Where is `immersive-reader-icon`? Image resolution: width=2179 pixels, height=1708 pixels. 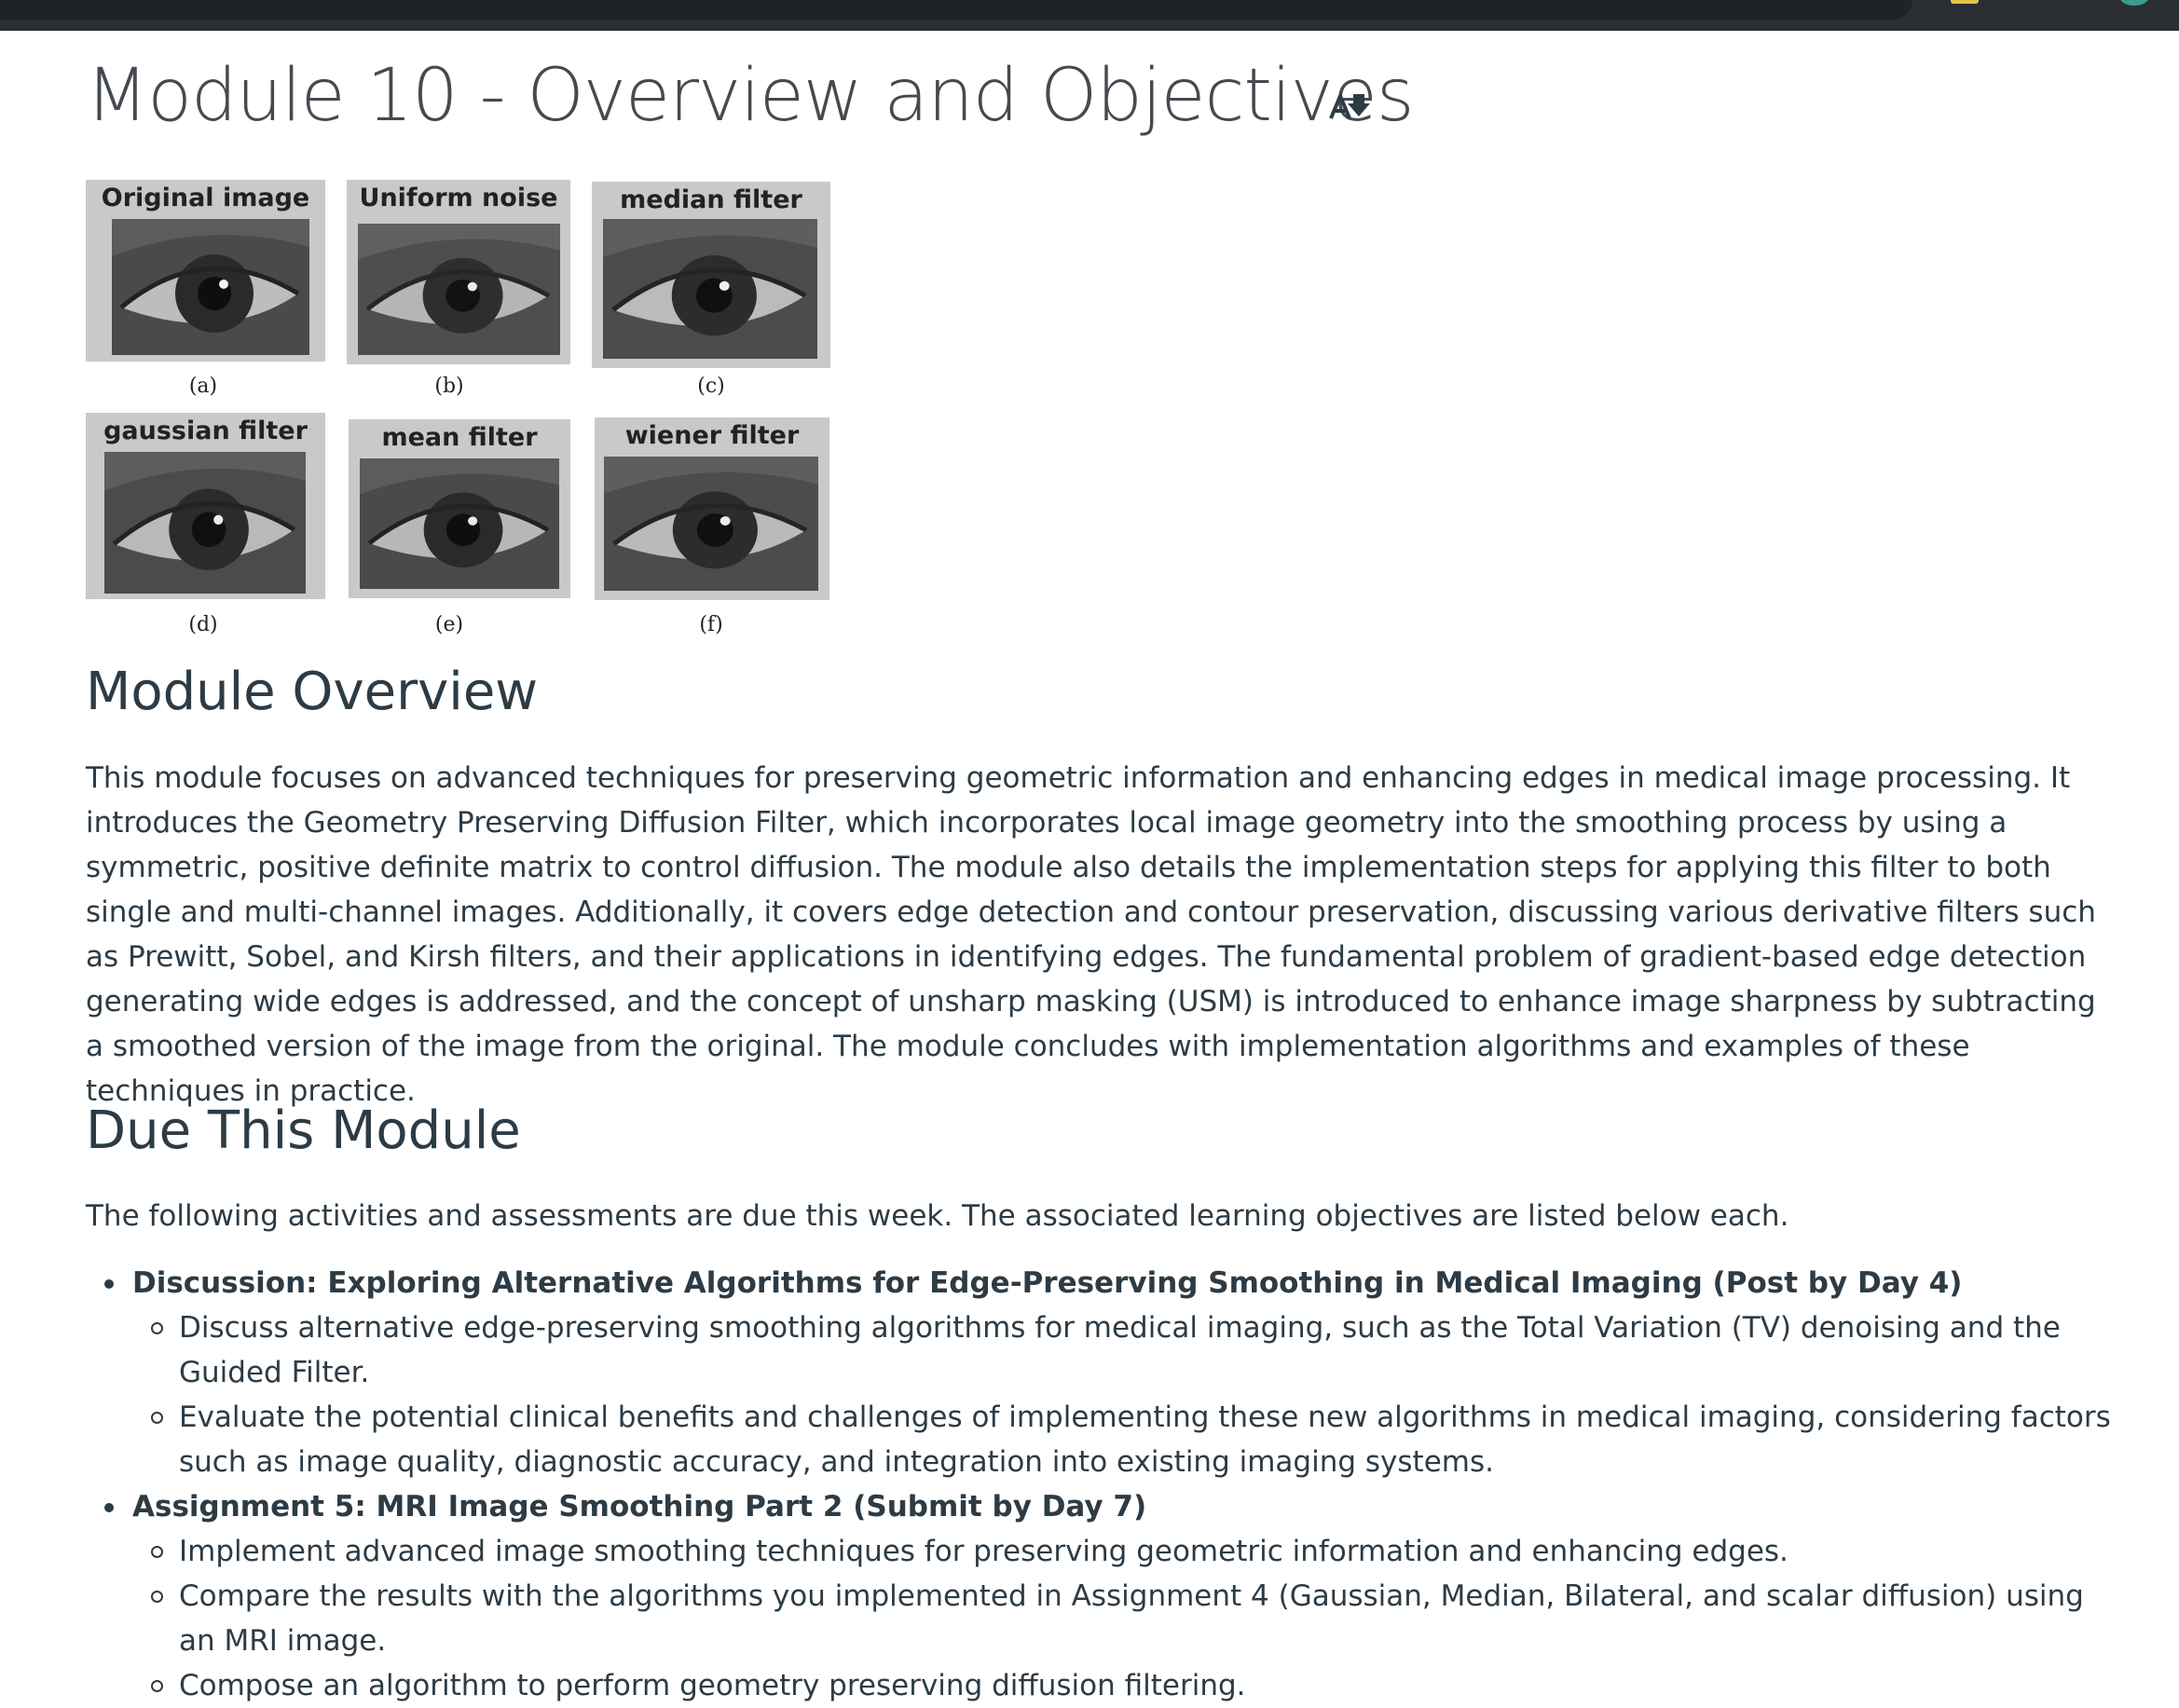 immersive-reader-icon is located at coordinates (1350, 105).